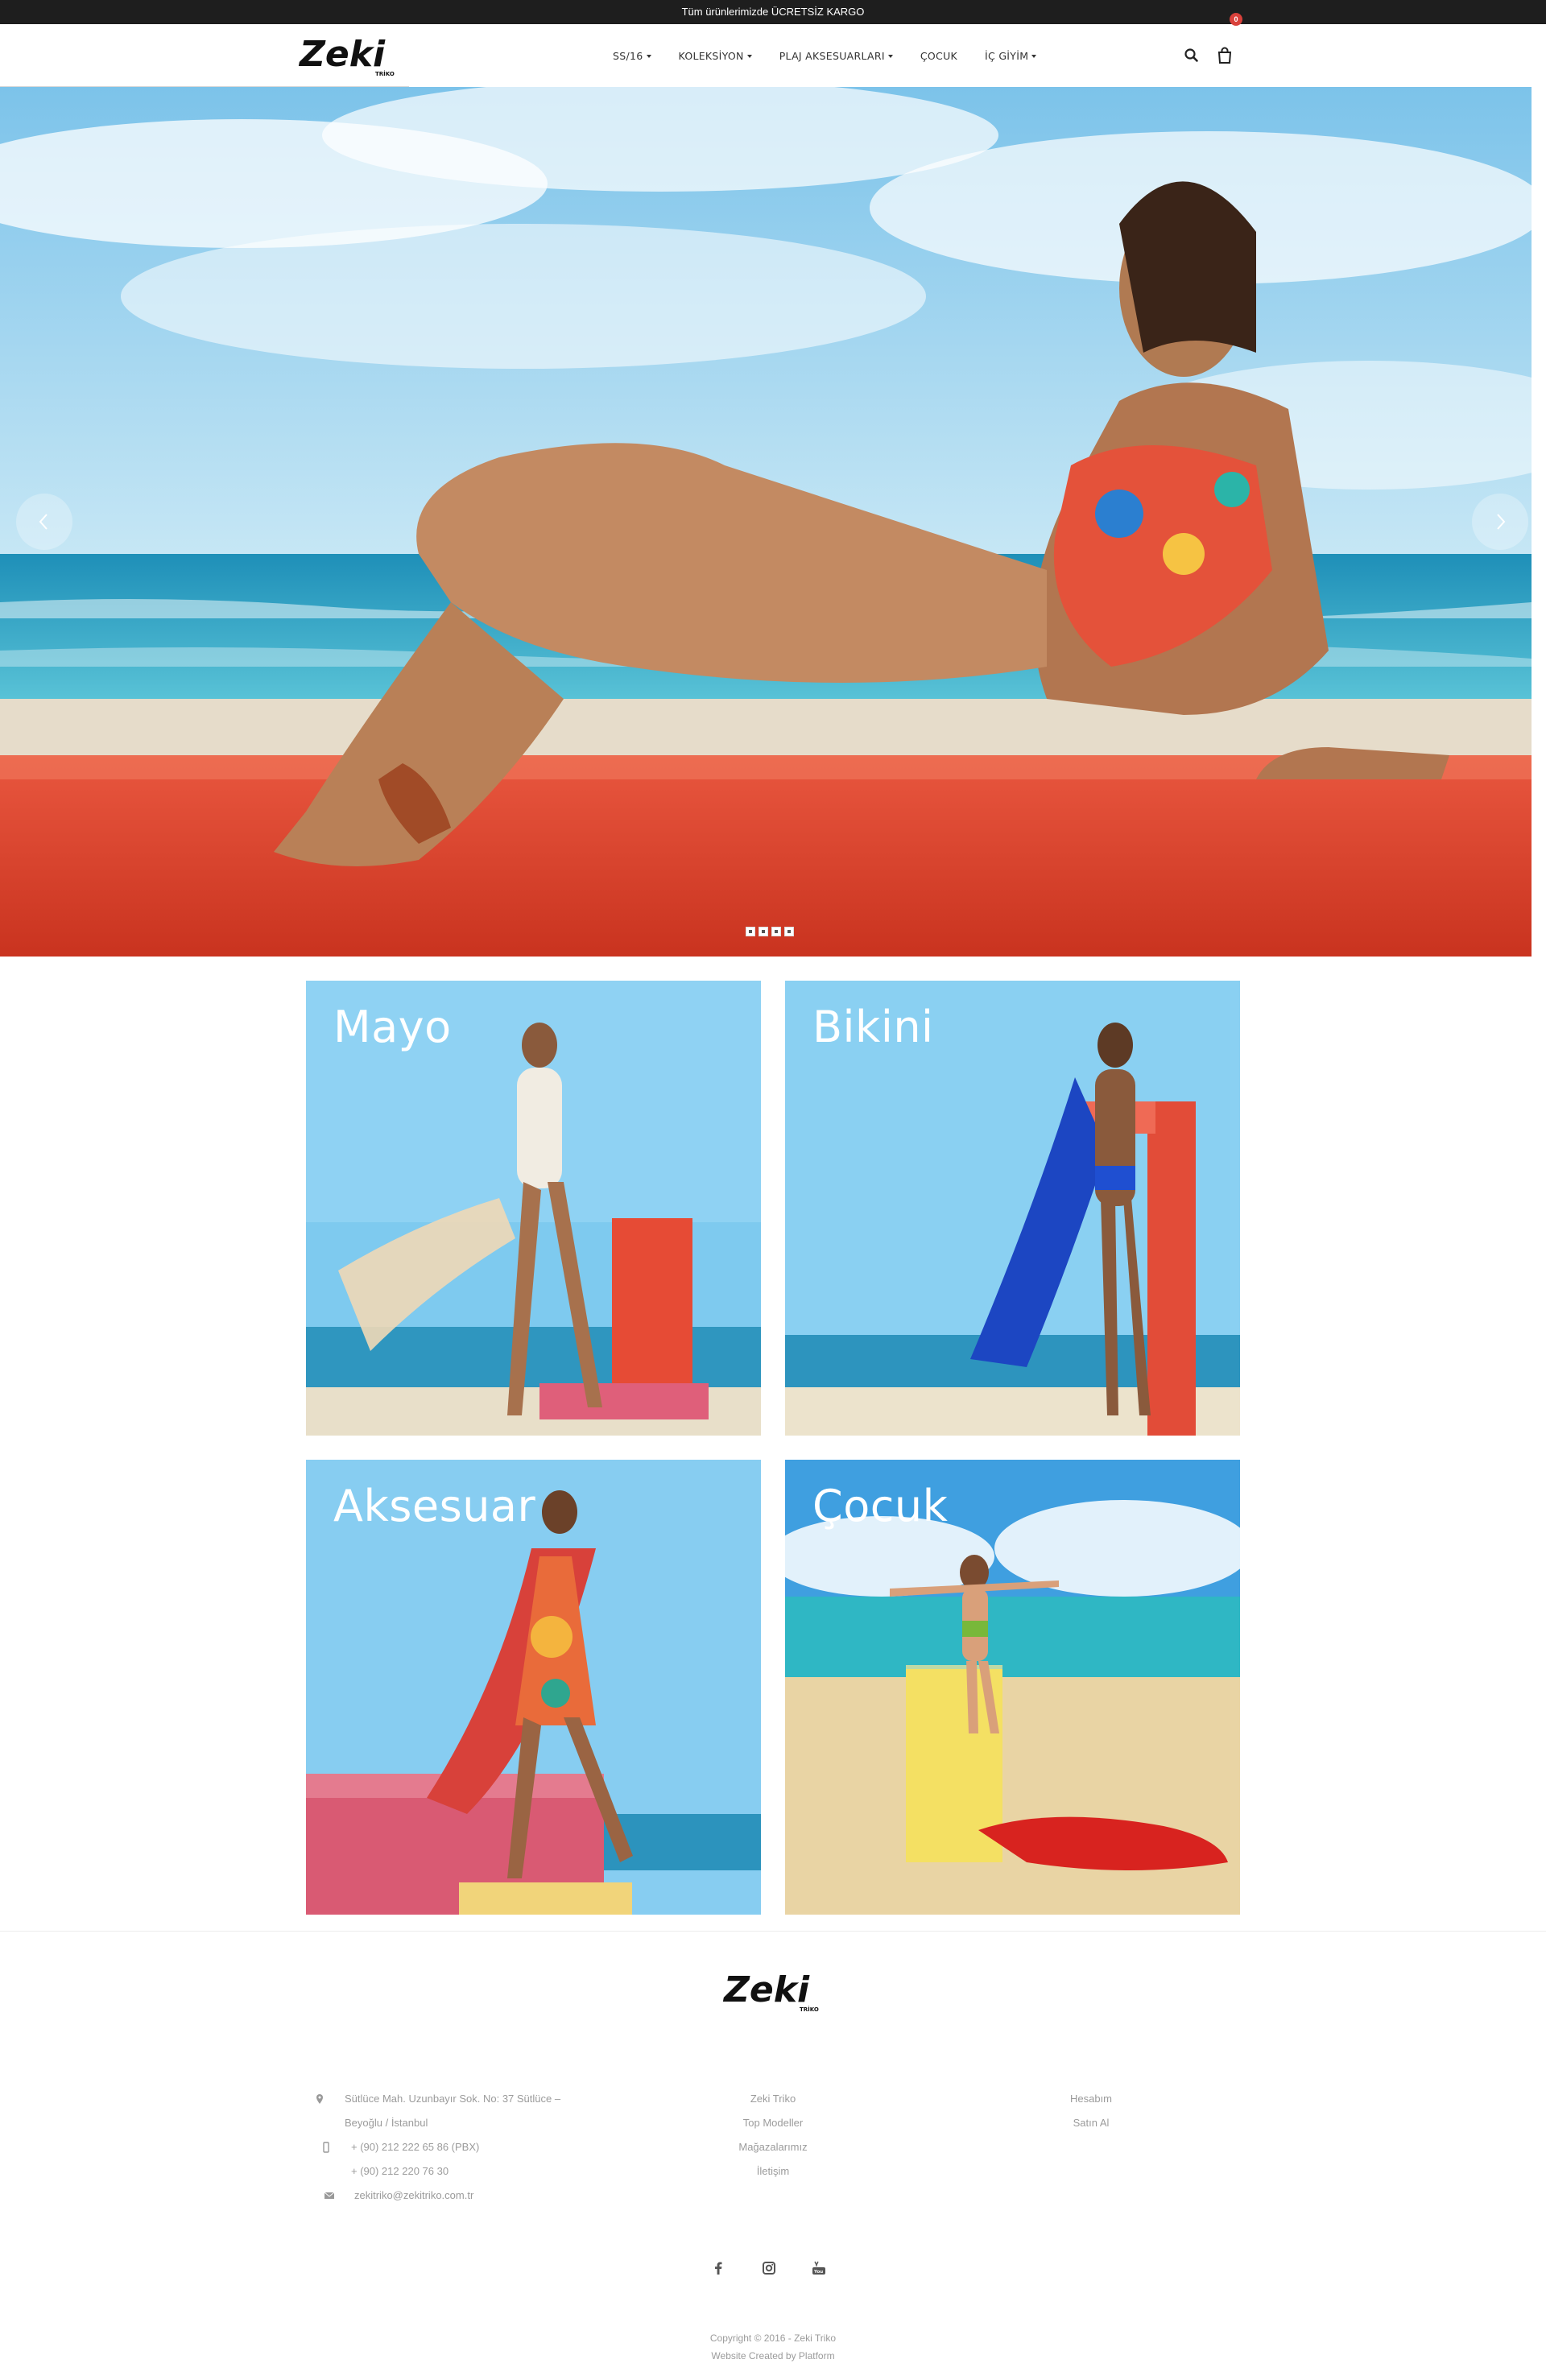 The image size is (1546, 2380). I want to click on nav-label: SS/16, so click(628, 55).